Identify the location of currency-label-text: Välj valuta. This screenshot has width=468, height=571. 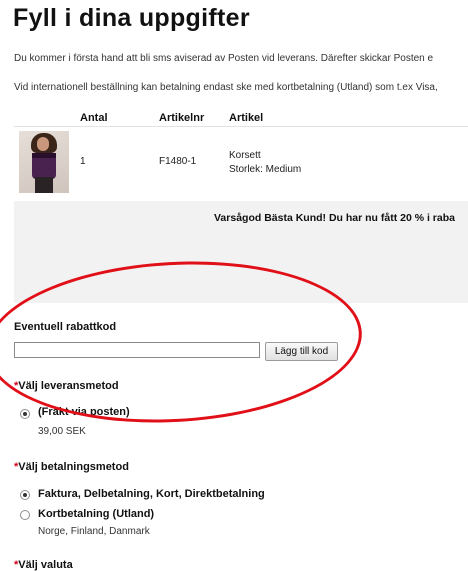
(45, 565).